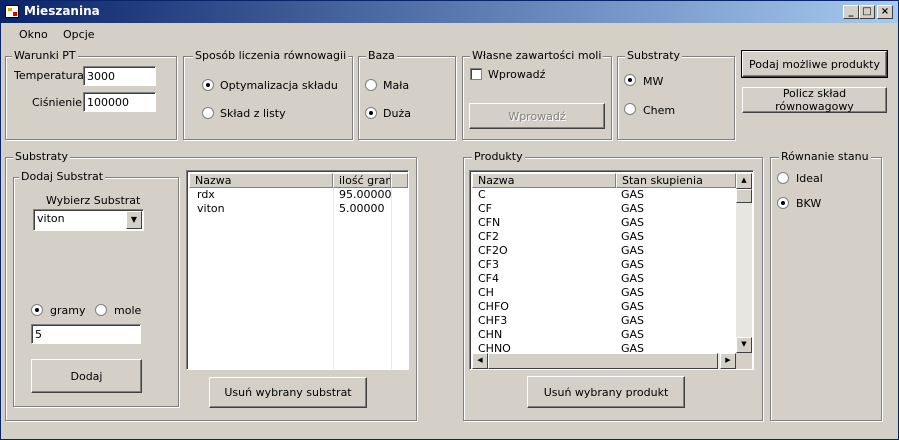 Image resolution: width=899 pixels, height=440 pixels. What do you see at coordinates (783, 203) in the screenshot?
I see `bkw-radio` at bounding box center [783, 203].